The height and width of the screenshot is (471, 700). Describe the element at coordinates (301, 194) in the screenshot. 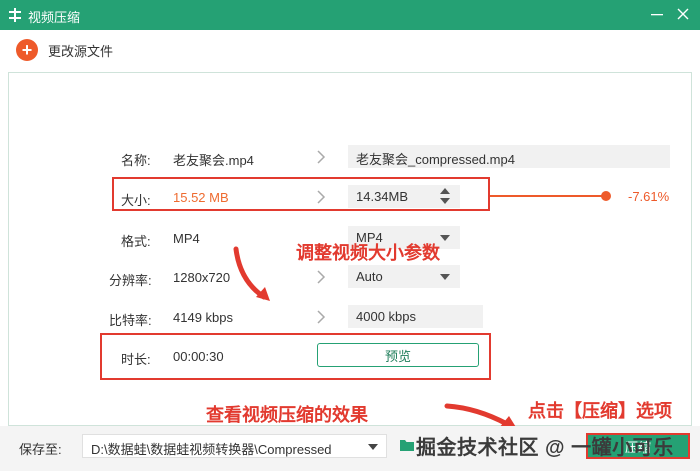

I see `size-row-highlight` at that location.